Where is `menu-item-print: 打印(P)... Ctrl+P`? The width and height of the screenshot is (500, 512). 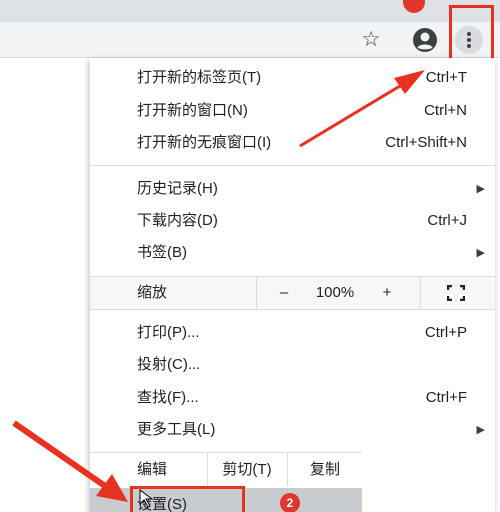 menu-item-print: 打印(P)... Ctrl+P is located at coordinates (292, 333).